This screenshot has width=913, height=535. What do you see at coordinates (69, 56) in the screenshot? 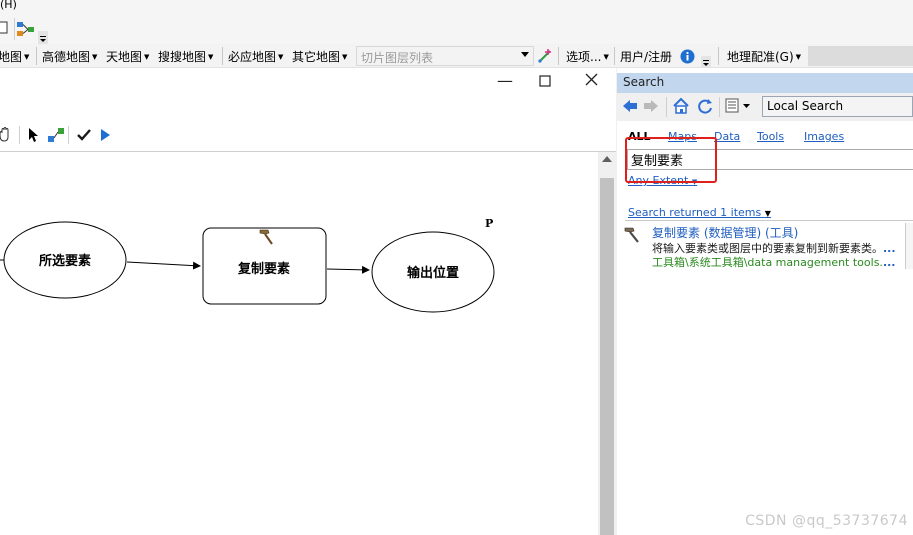
I see `gaode-map-button: 高德地图 ▼` at bounding box center [69, 56].